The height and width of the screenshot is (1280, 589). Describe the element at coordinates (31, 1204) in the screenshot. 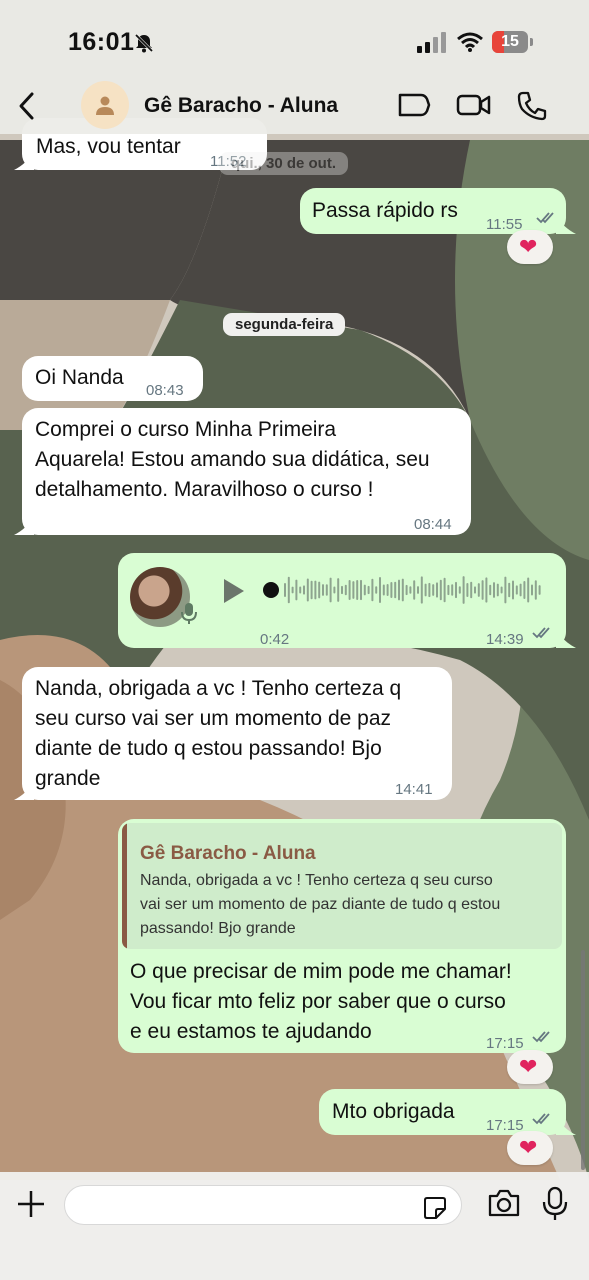

I see `plus-icon` at that location.